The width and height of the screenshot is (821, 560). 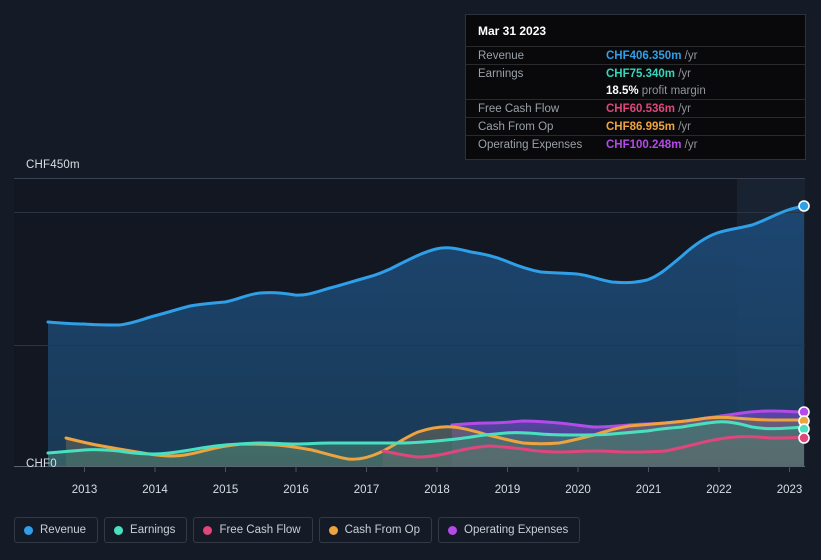 I want to click on tooltip-row-value: CHF86.995m /yr, so click(x=649, y=127).